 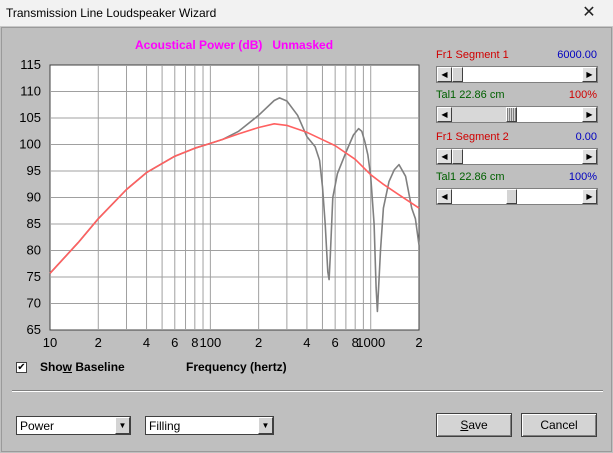 I want to click on separator, so click(x=307, y=391).